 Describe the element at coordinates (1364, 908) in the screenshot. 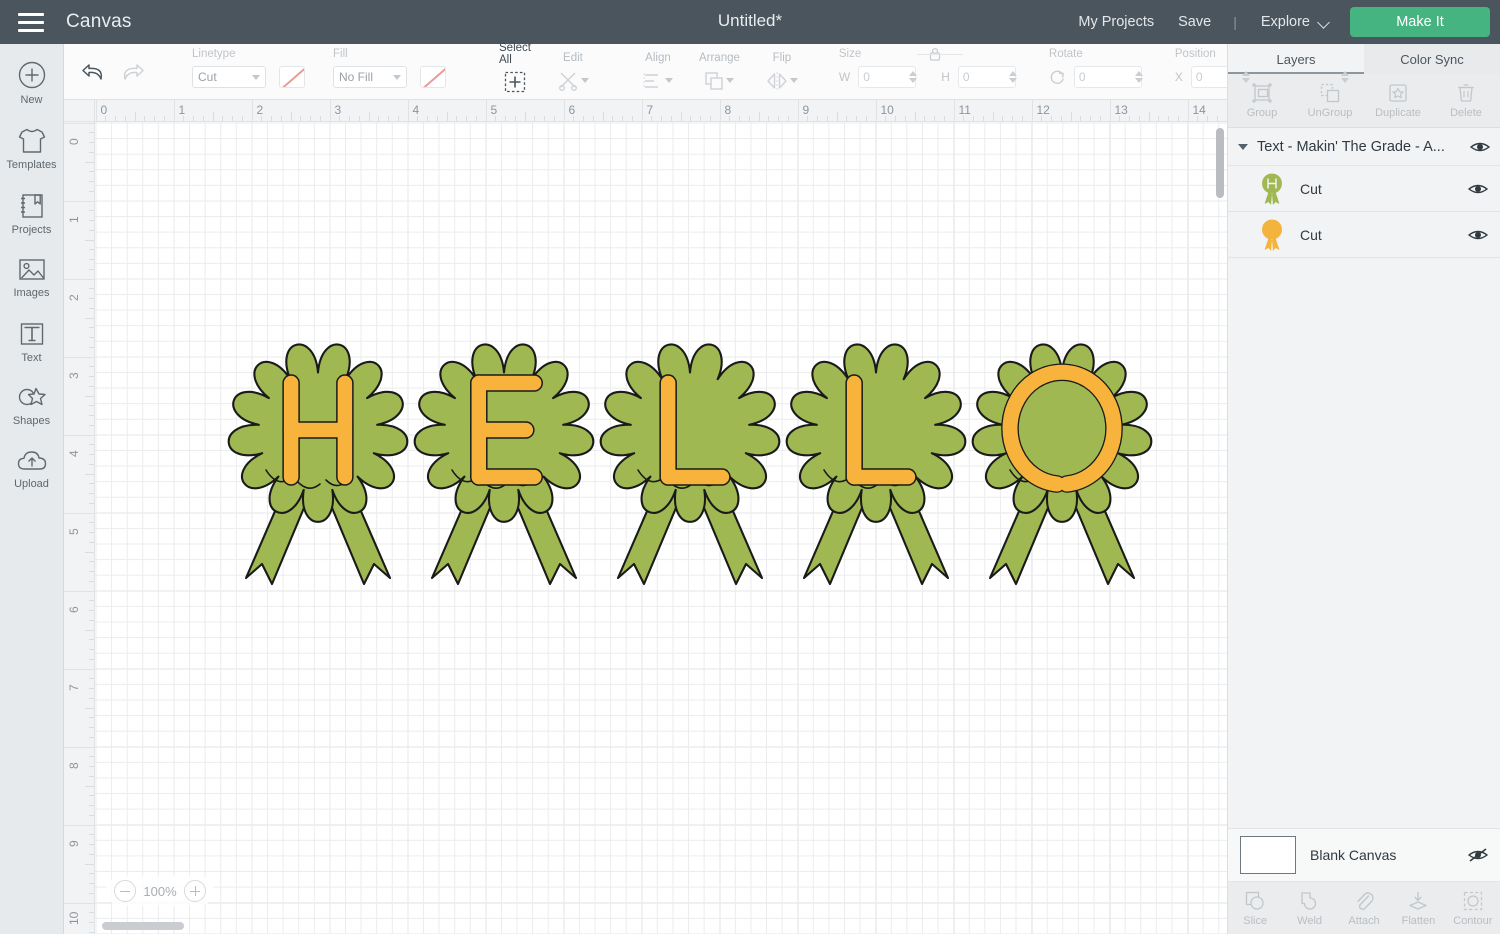

I see `attach-button: Attach` at that location.